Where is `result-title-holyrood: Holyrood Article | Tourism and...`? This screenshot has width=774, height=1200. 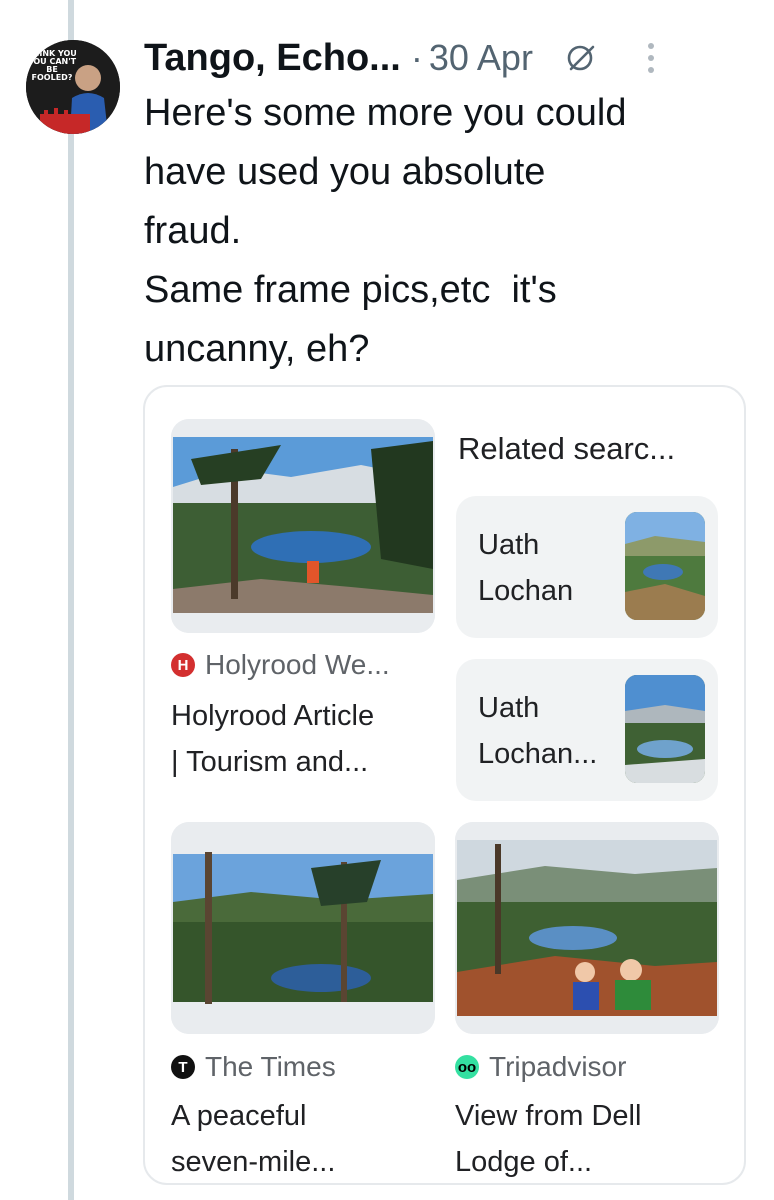
result-title-holyrood: Holyrood Article | Tourism and... is located at coordinates (272, 739).